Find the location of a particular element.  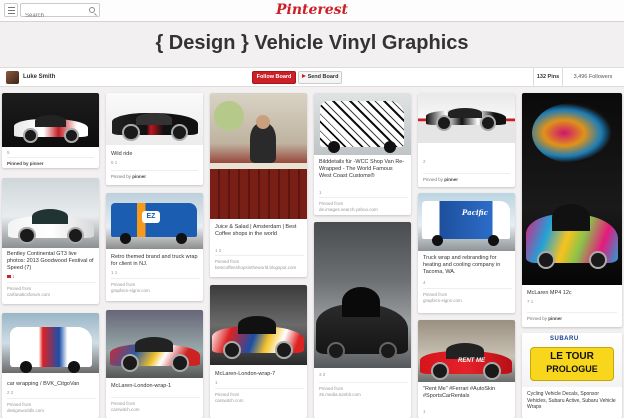

top-navigation-bar: Pinterest is located at coordinates (312, 11).